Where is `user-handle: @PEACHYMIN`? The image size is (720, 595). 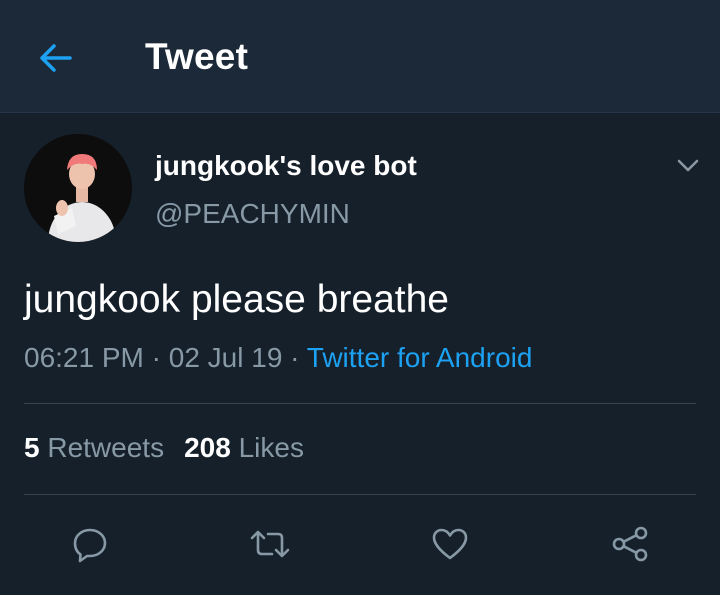
user-handle: @PEACHYMIN is located at coordinates (252, 214).